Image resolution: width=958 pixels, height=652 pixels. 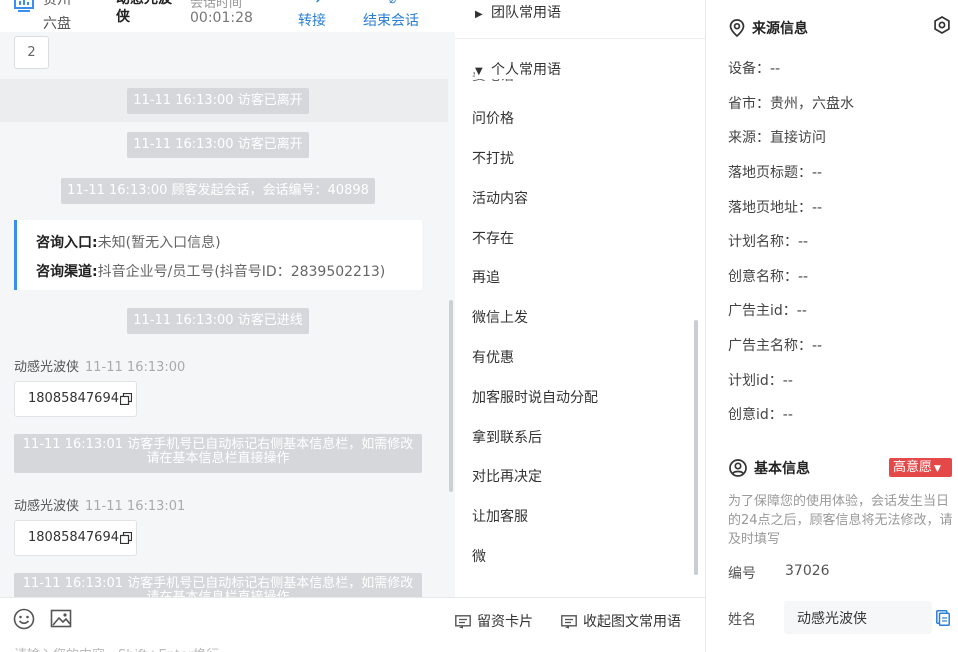 I want to click on name-field, so click(x=858, y=617).